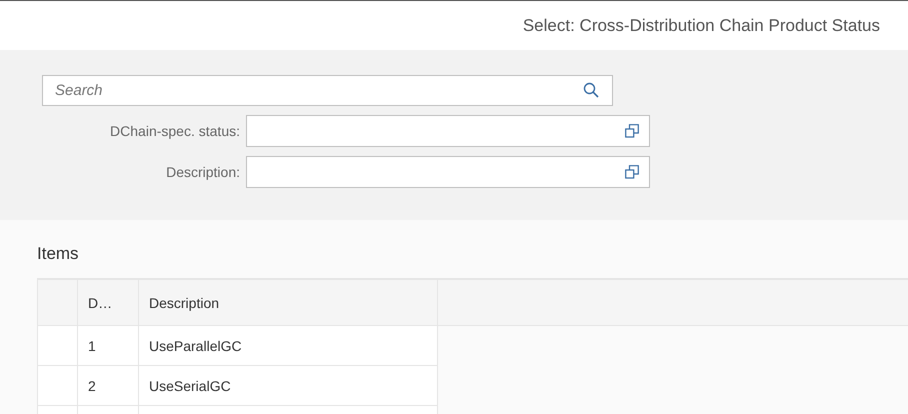 This screenshot has width=908, height=414. I want to click on table-cell: UseParallelGC, so click(288, 346).